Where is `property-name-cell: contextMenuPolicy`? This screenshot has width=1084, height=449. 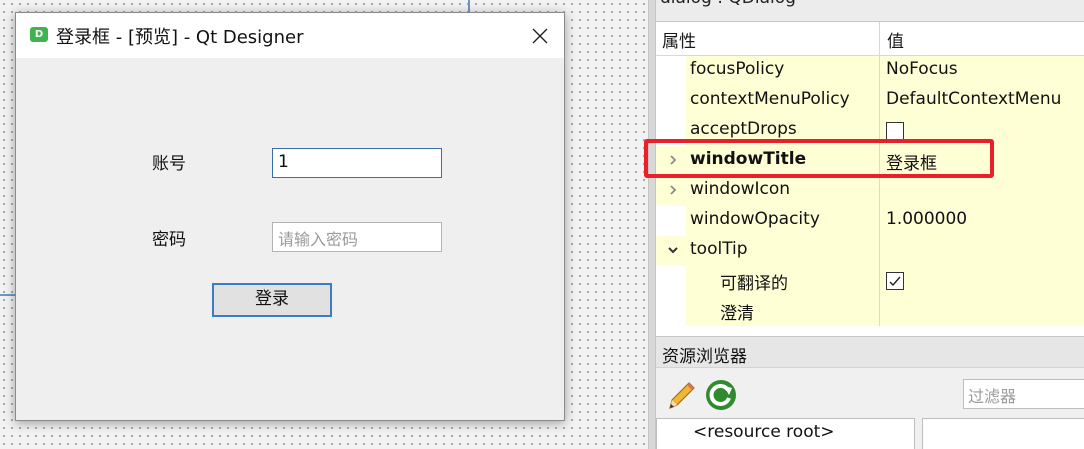 property-name-cell: contextMenuPolicy is located at coordinates (768, 101).